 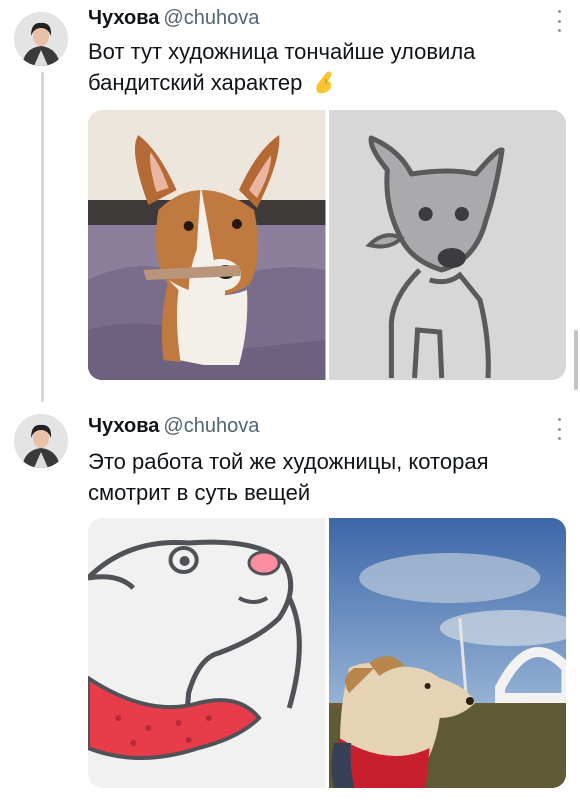 What do you see at coordinates (447, 653) in the screenshot?
I see `terrier-photo` at bounding box center [447, 653].